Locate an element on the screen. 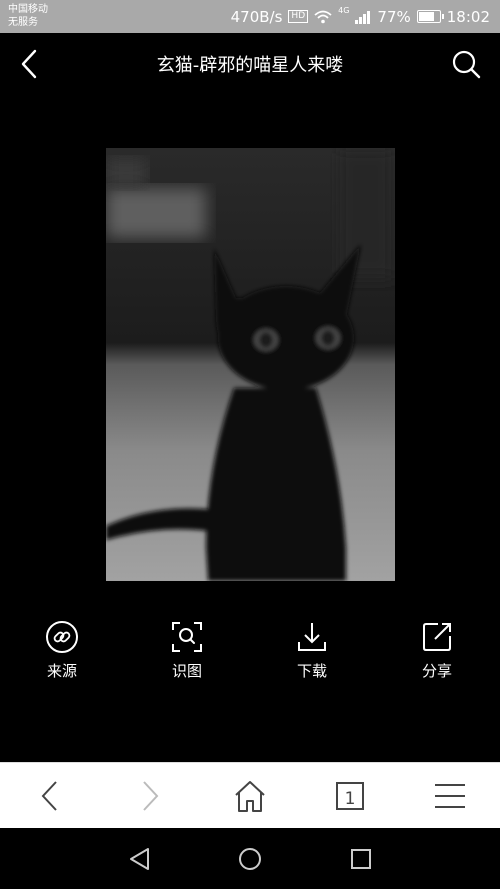 The width and height of the screenshot is (500, 889). search-icon is located at coordinates (466, 64).